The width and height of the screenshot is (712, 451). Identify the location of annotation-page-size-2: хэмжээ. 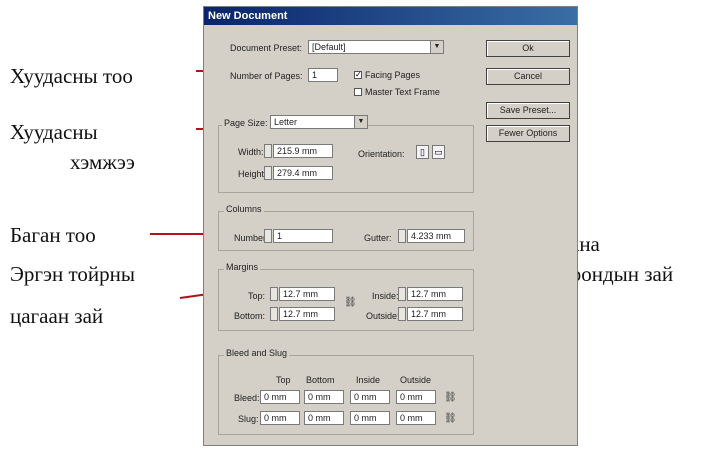
(102, 162).